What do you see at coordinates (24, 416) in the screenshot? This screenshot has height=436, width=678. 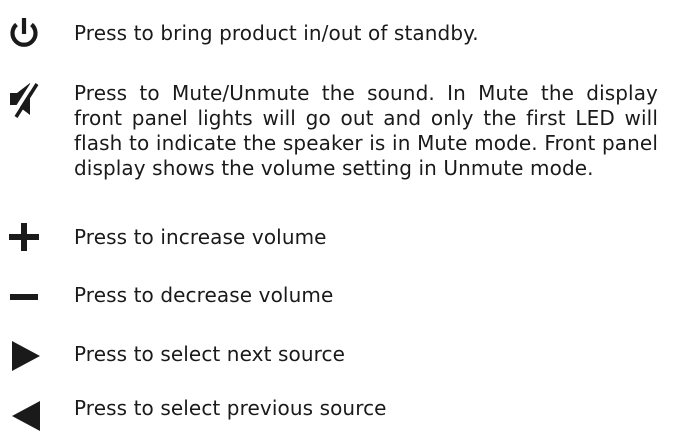 I see `play-left-icon` at bounding box center [24, 416].